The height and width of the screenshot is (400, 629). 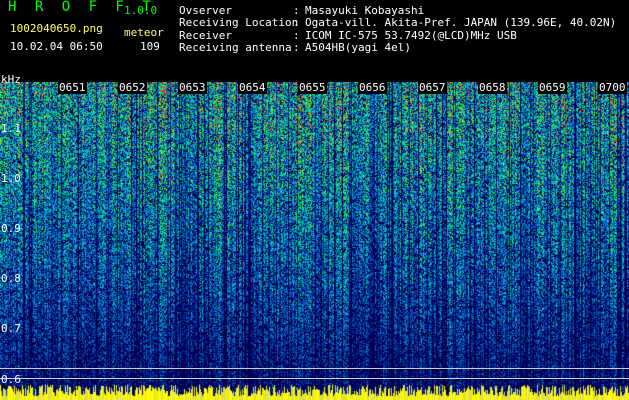 I want to click on freq-label-0-8: 0.8, so click(x=11, y=278).